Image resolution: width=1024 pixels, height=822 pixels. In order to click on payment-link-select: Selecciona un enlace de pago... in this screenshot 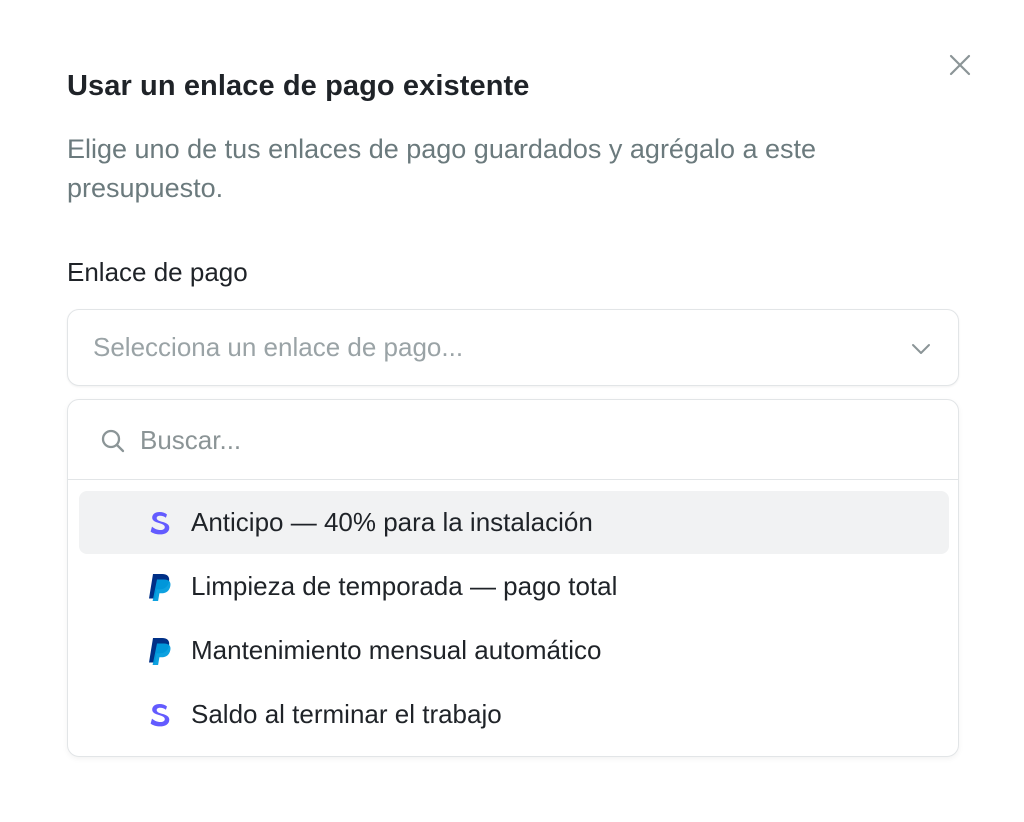, I will do `click(513, 347)`.